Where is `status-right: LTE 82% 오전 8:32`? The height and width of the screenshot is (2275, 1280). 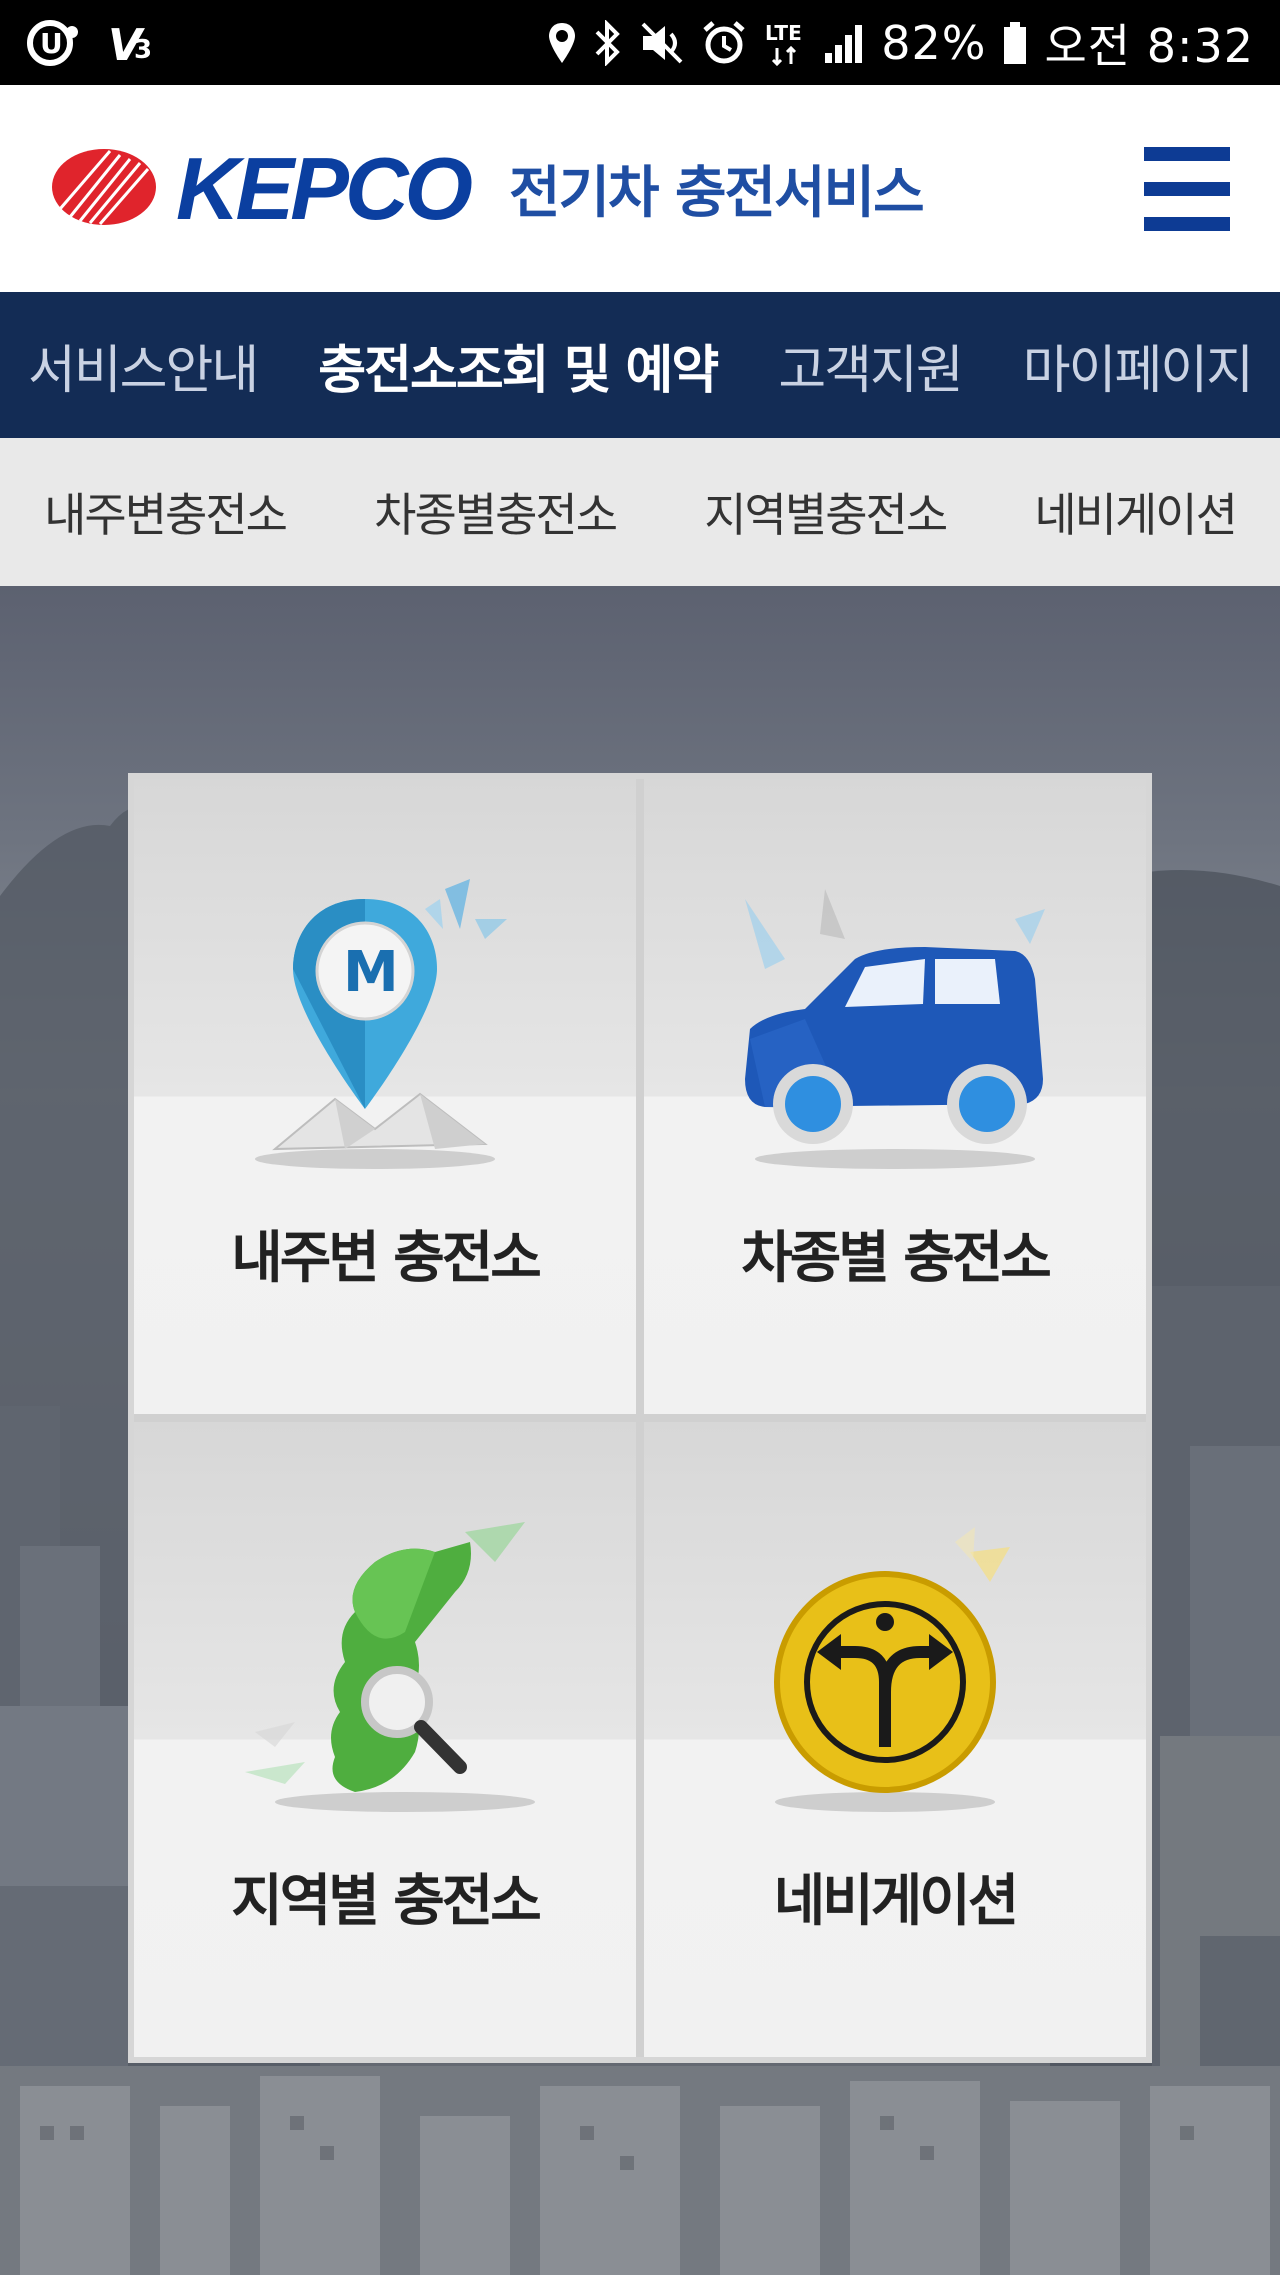
status-right: LTE 82% 오전 8:32 is located at coordinates (900, 43).